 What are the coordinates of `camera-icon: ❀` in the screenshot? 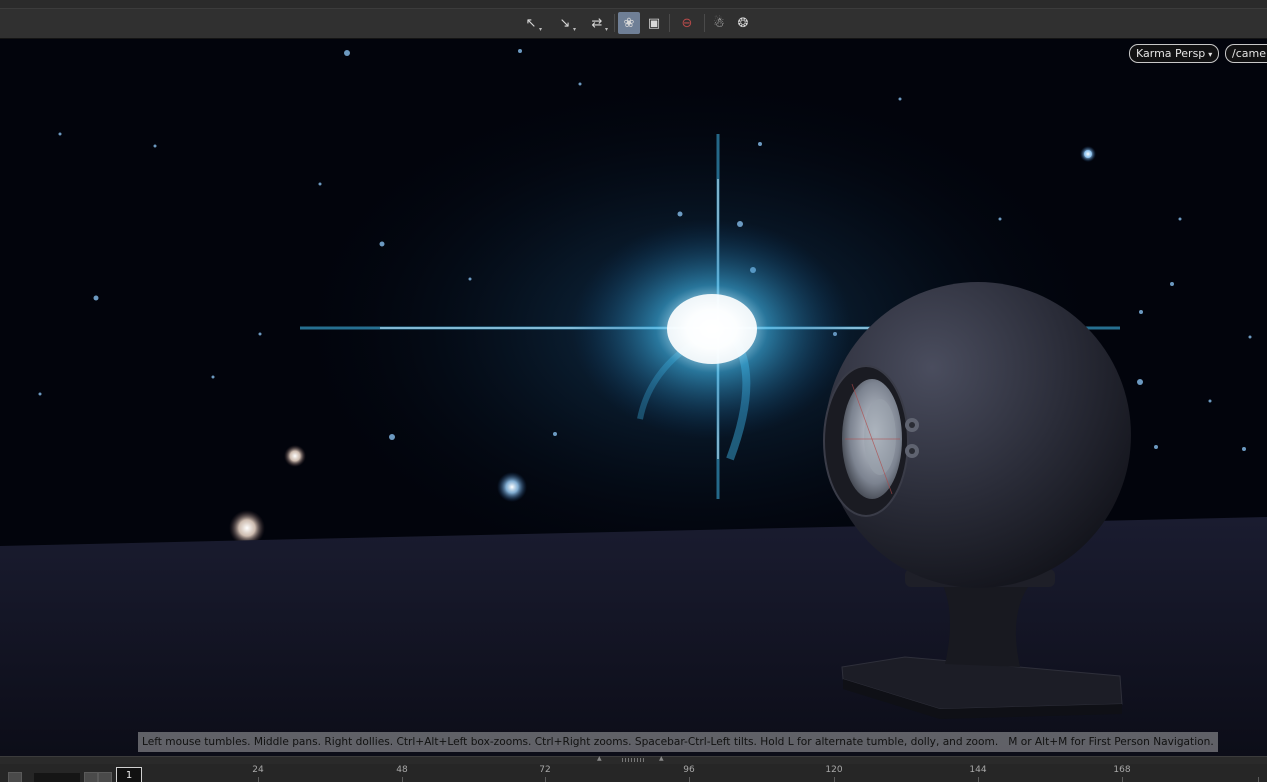 It's located at (629, 23).